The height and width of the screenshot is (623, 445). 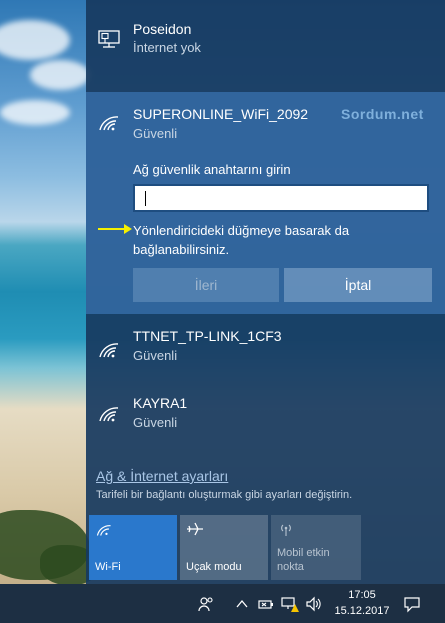 I want to click on action-center-icon, so click(x=412, y=604).